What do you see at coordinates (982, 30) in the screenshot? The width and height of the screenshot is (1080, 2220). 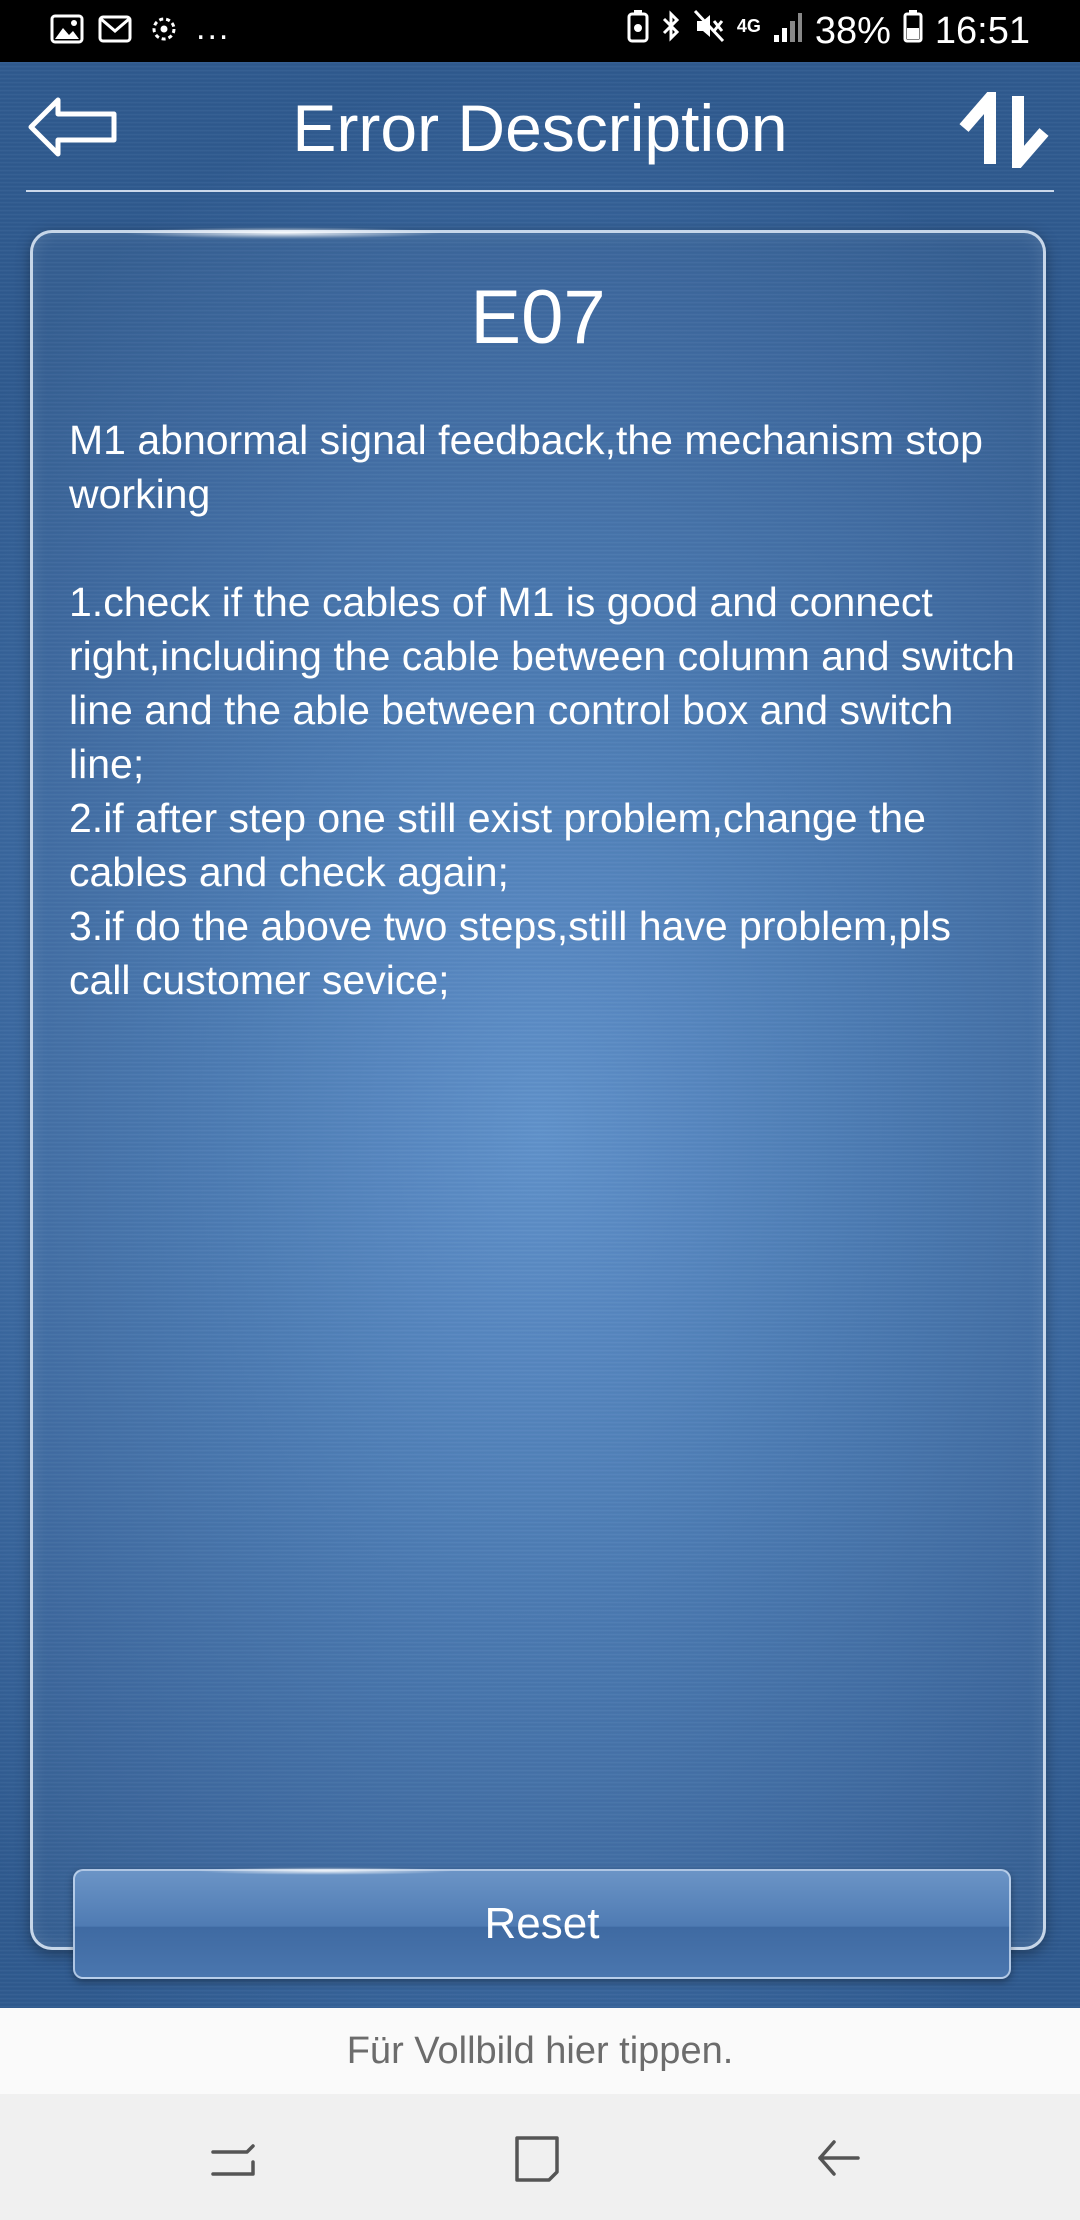 I see `clock: 16:51` at bounding box center [982, 30].